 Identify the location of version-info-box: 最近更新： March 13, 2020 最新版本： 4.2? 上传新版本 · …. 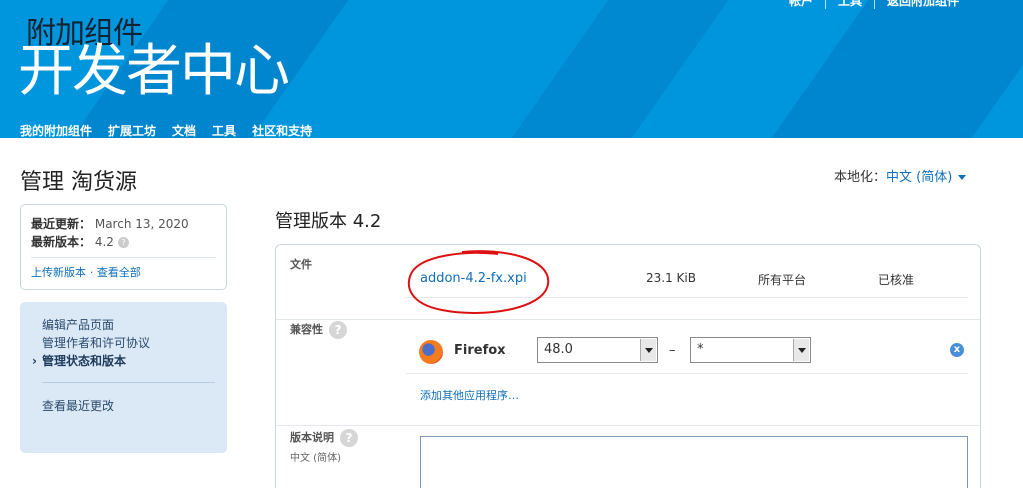
(123, 247).